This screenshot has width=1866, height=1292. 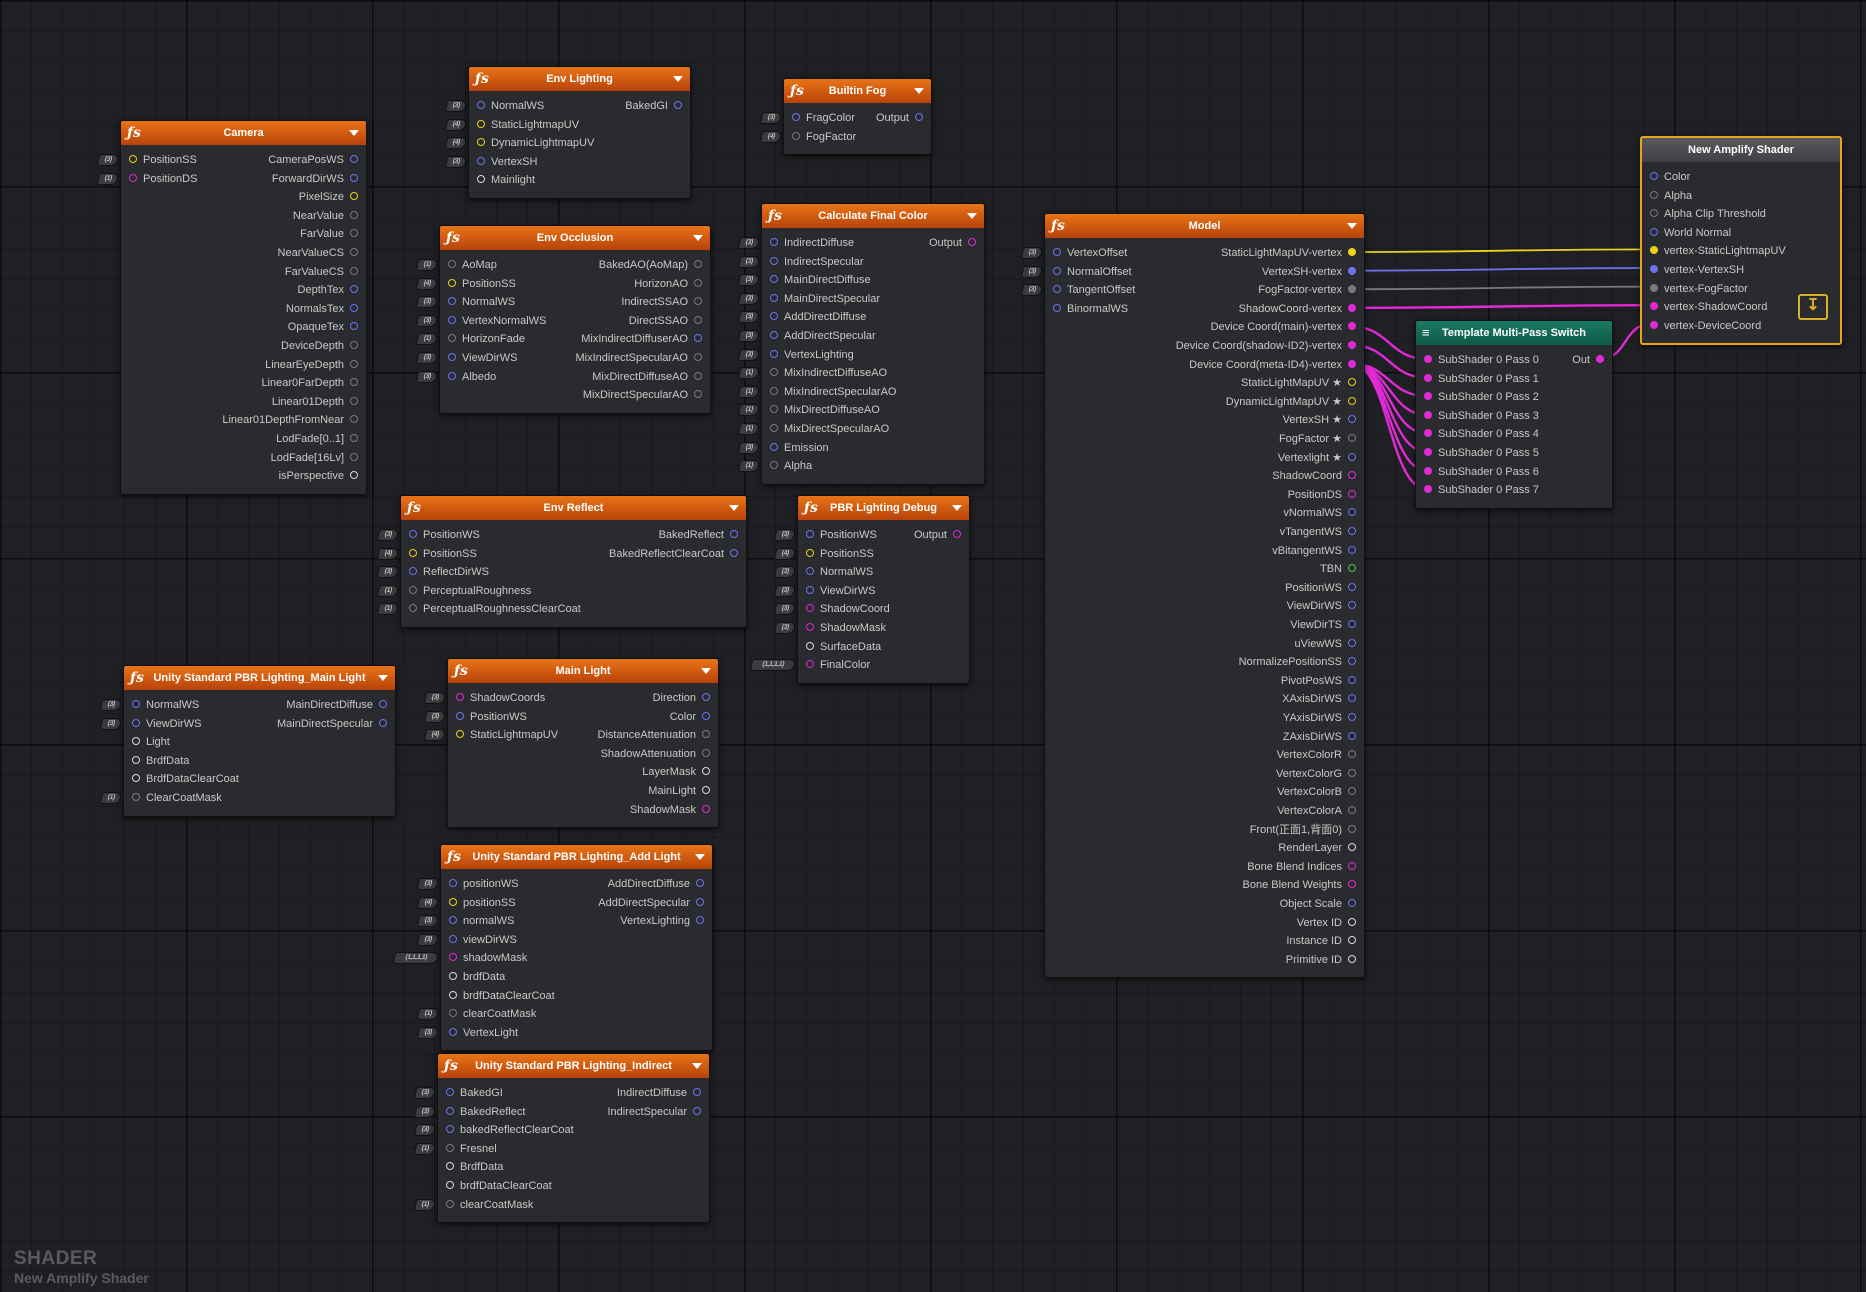 I want to click on output-port: DirectSSAO, so click(x=665, y=321).